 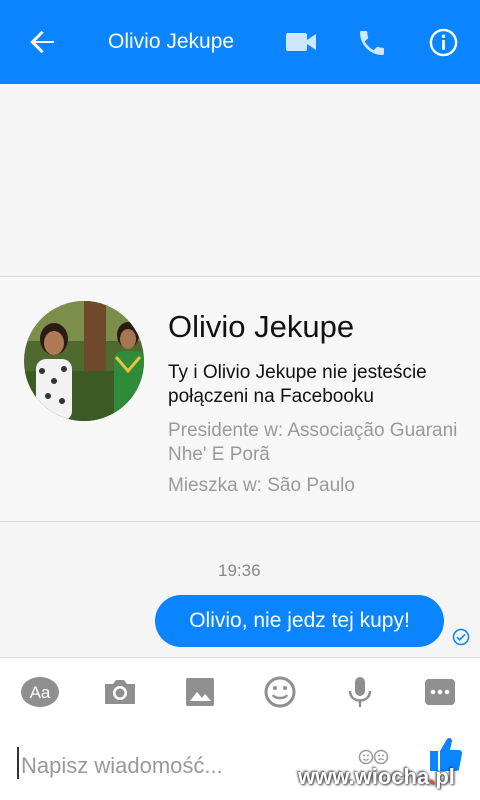 What do you see at coordinates (461, 637) in the screenshot?
I see `seen-check-icon` at bounding box center [461, 637].